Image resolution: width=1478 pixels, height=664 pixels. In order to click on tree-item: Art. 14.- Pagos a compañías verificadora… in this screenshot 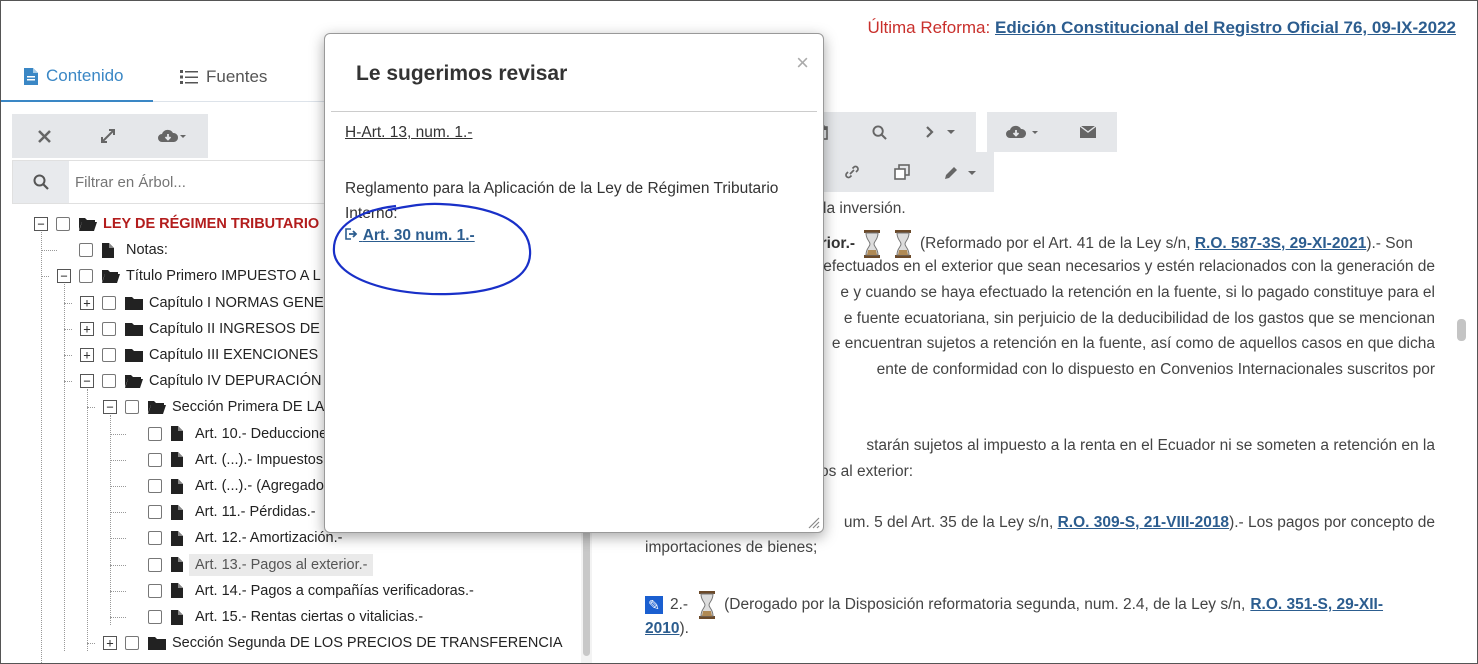, I will do `click(300, 591)`.